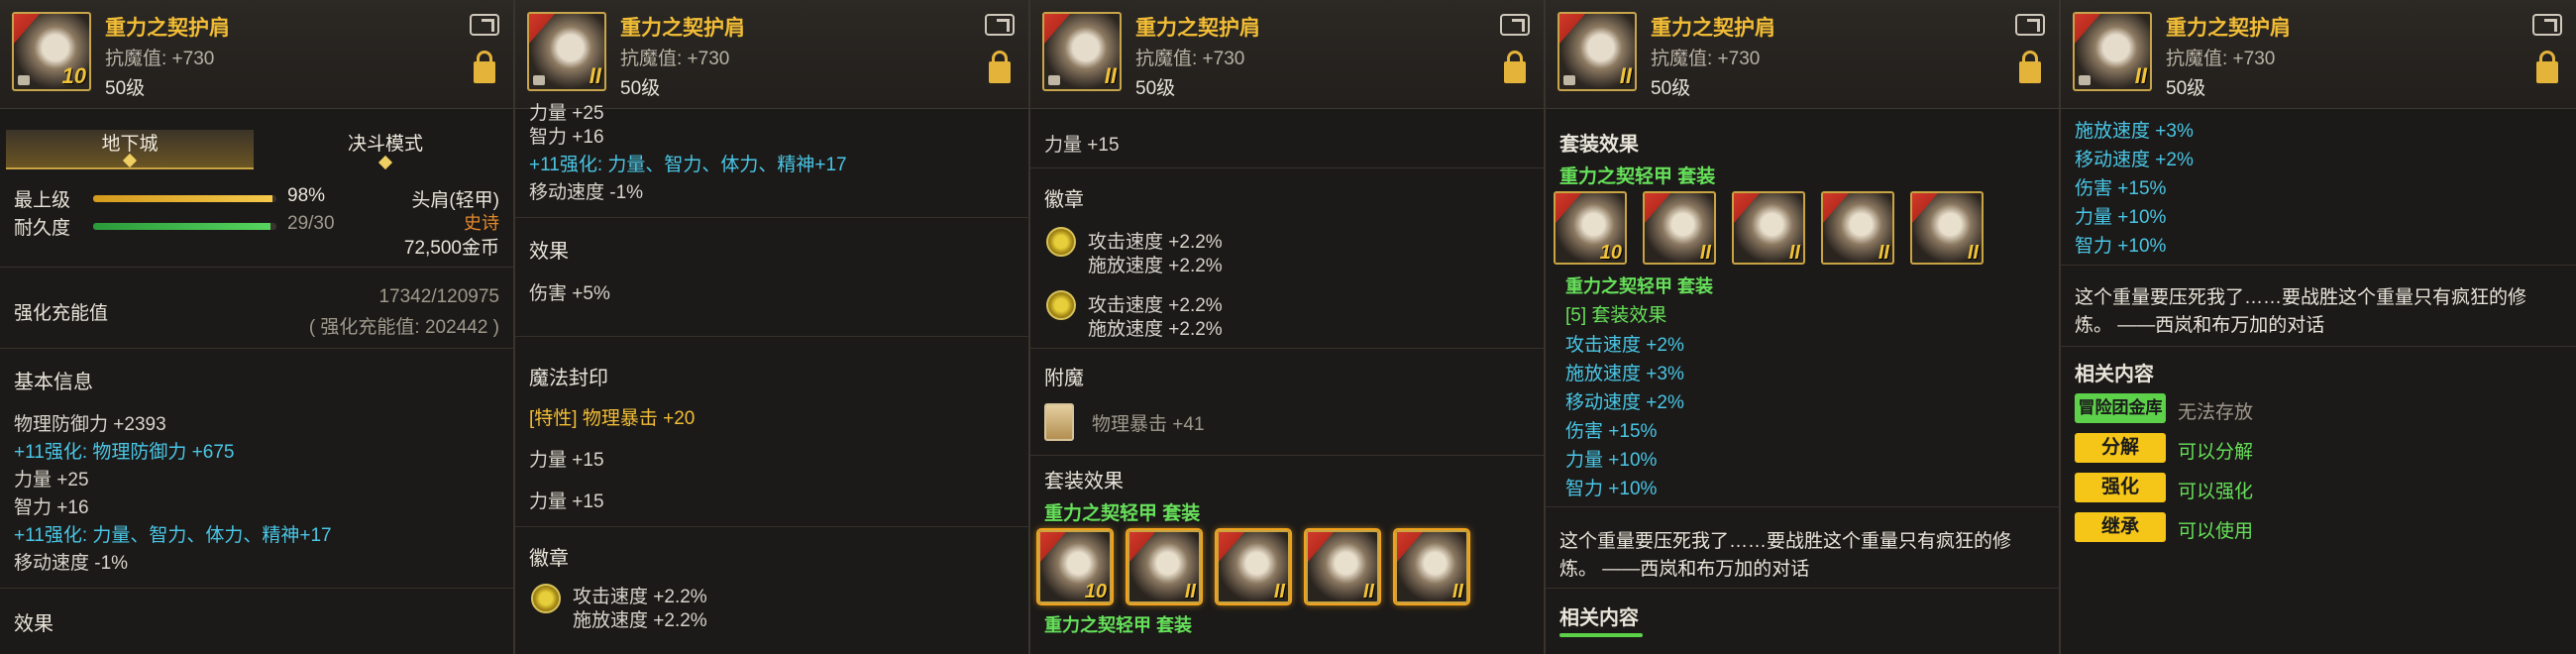 This screenshot has width=2576, height=654. Describe the element at coordinates (2301, 297) in the screenshot. I see `flavor-text: 这个重量要压死我了……要战胜这个重量只有疯狂的修` at that location.